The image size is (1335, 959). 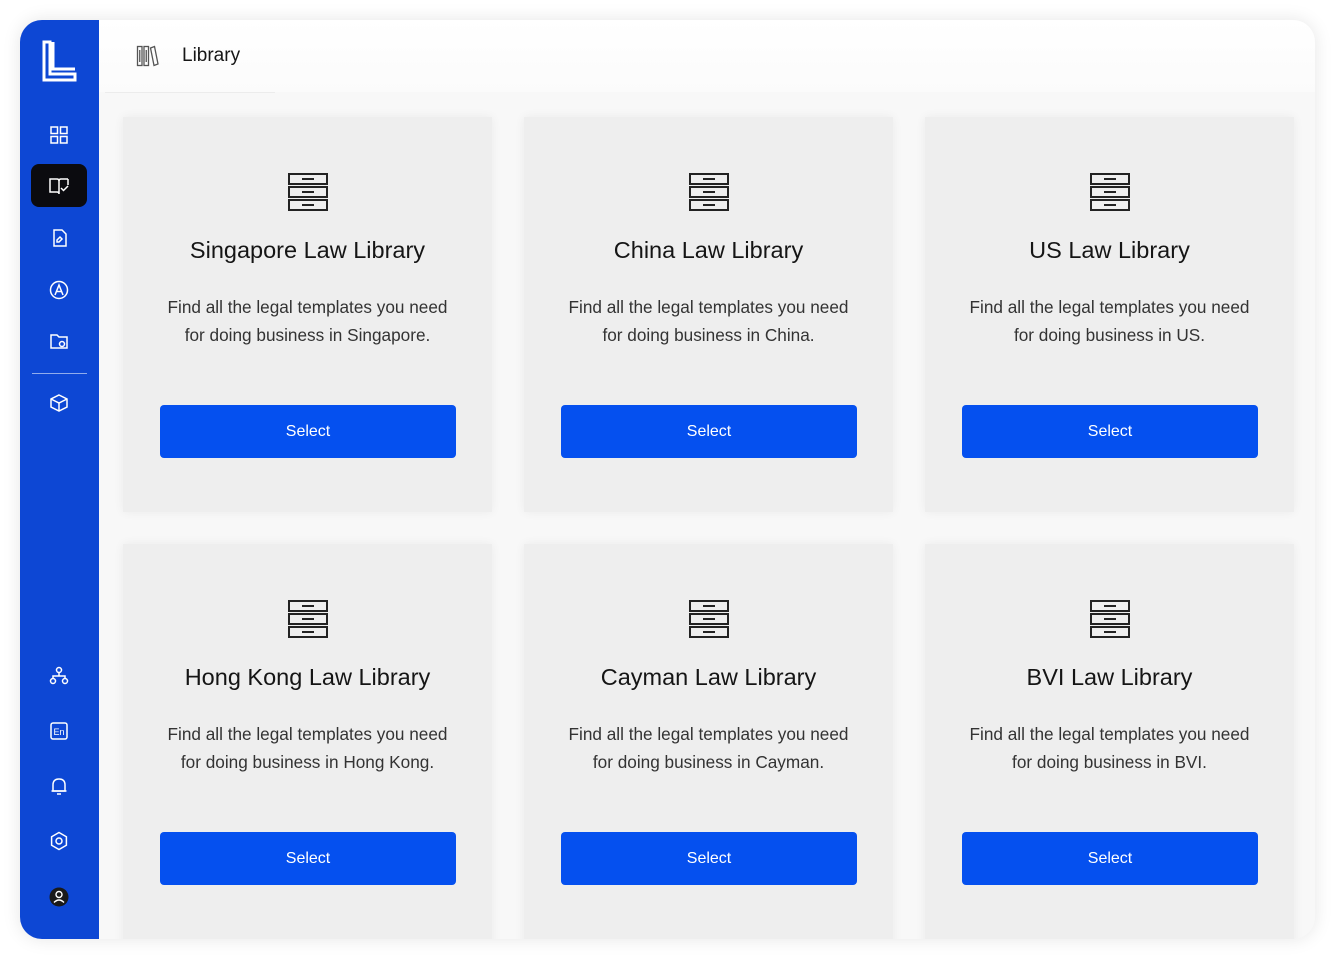 I want to click on sidebar-item-folders, so click(x=59, y=340).